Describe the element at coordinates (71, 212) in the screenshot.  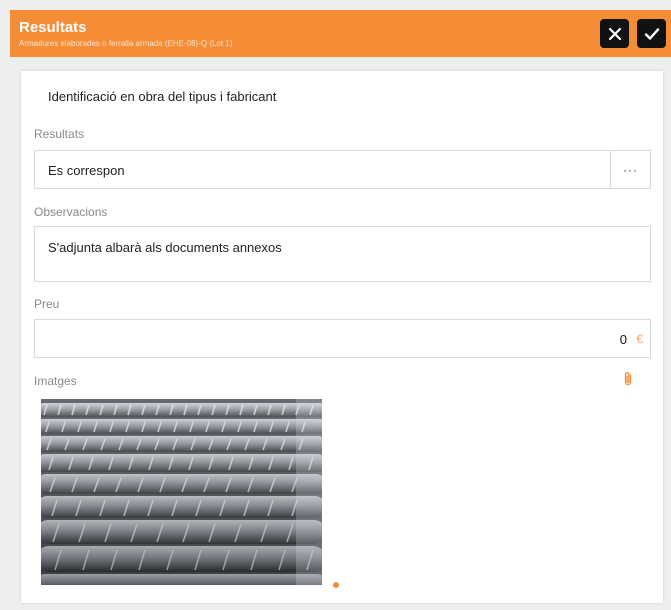
I see `observations-label: Observacions` at that location.